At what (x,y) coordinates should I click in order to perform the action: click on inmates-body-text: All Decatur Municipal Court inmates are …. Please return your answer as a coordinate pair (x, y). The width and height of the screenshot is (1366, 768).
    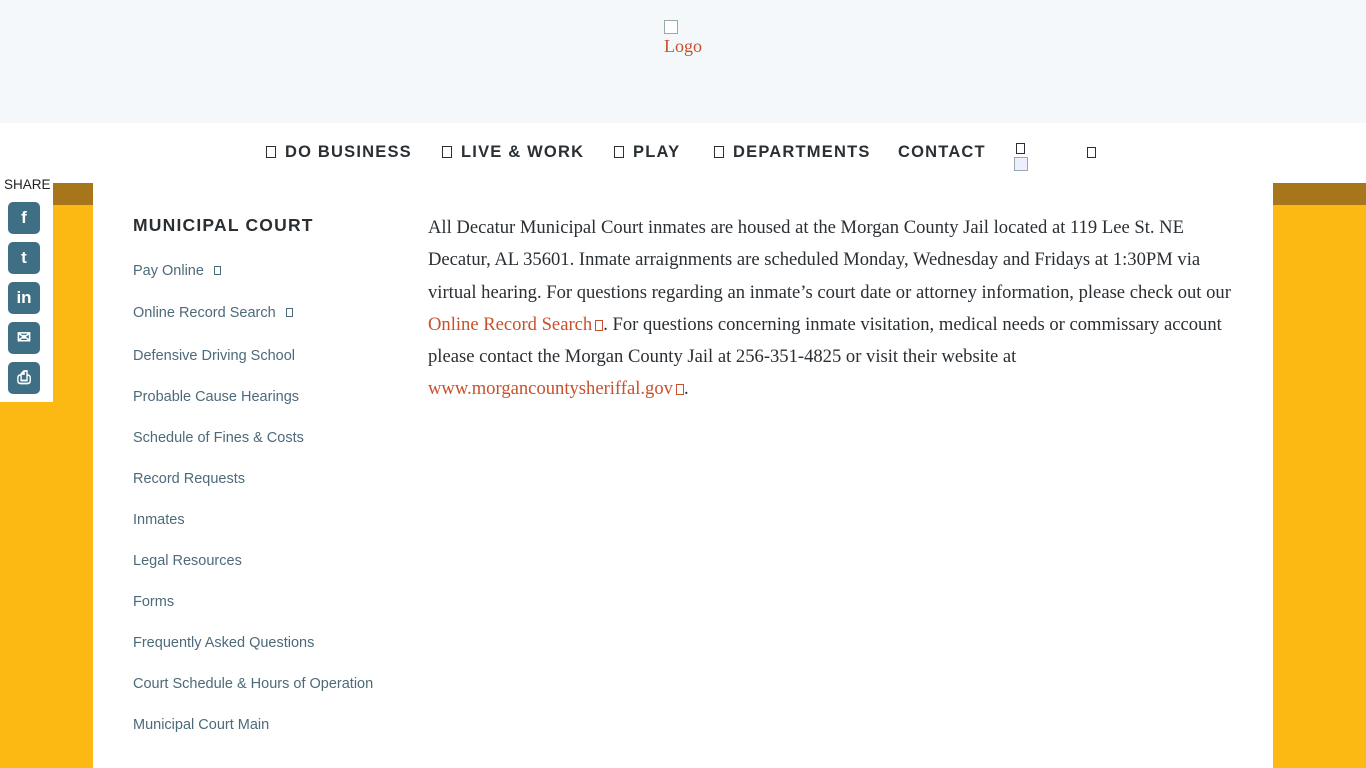
    Looking at the image, I should click on (829, 308).